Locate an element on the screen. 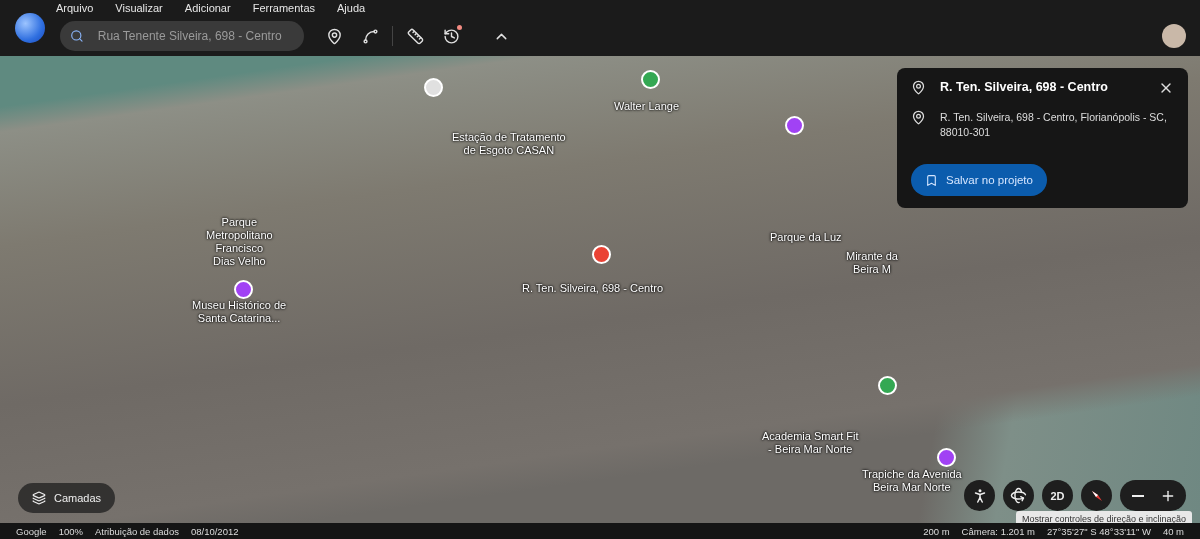 This screenshot has width=1200, height=539. layers-icon is located at coordinates (39, 498).